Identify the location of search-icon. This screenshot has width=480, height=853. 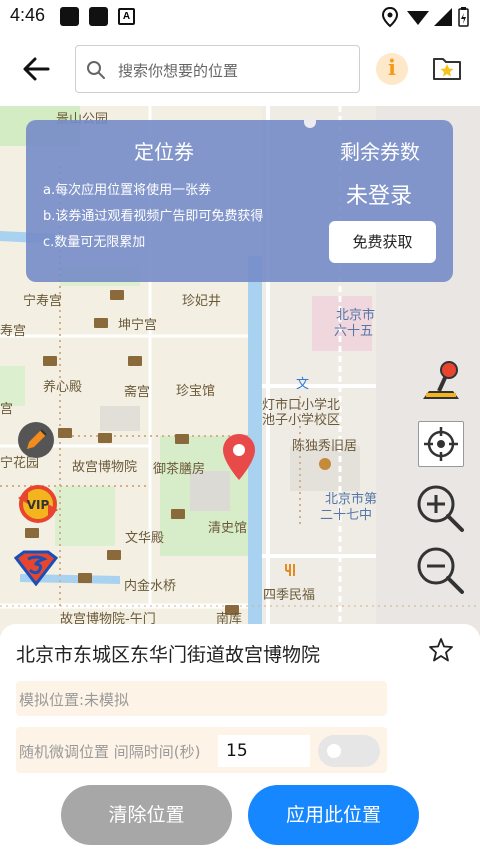
(96, 70).